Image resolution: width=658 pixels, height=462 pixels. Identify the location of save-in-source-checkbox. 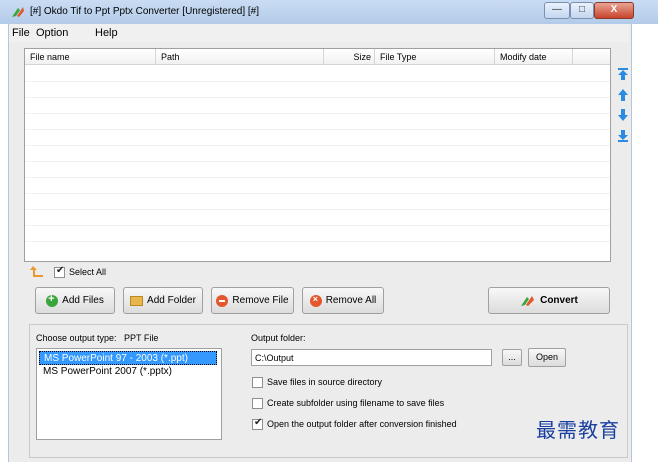
(257, 382).